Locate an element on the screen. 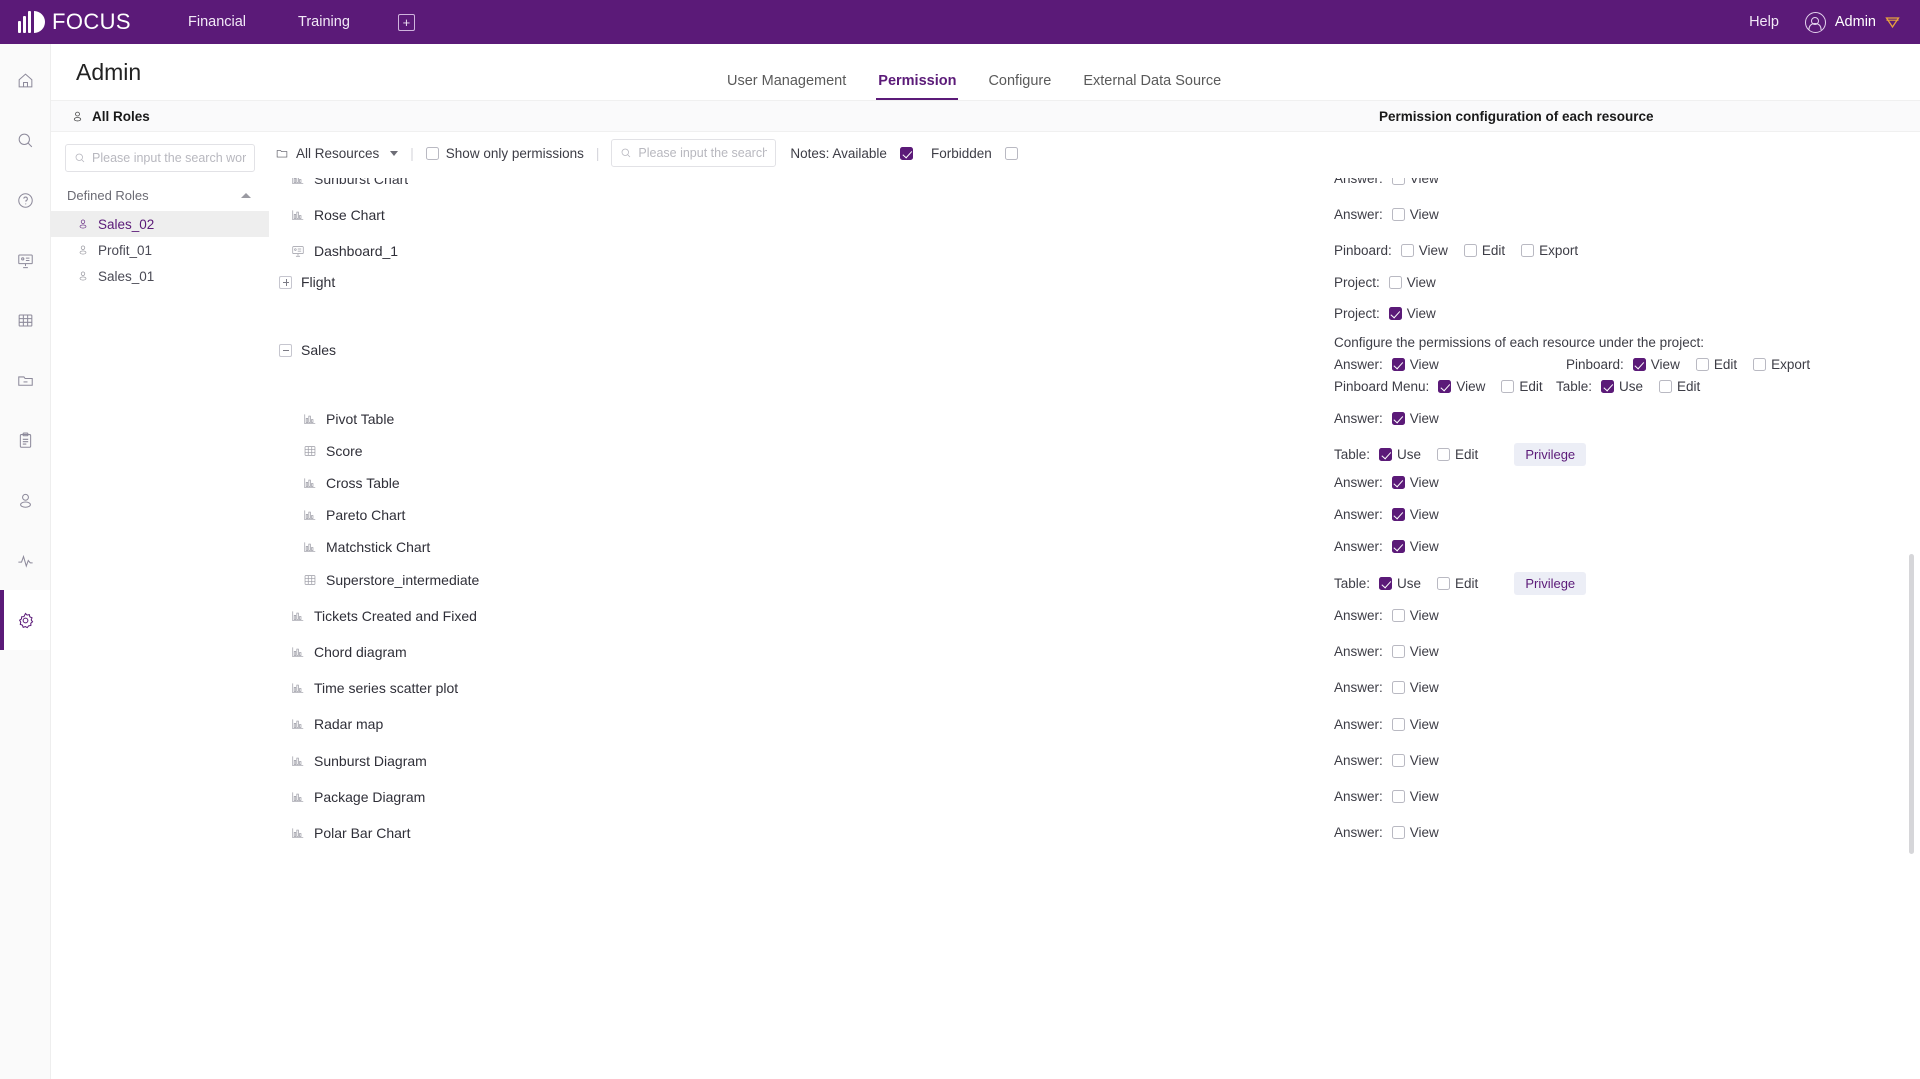  notes-available-toggle: Notes: Available is located at coordinates (851, 153).